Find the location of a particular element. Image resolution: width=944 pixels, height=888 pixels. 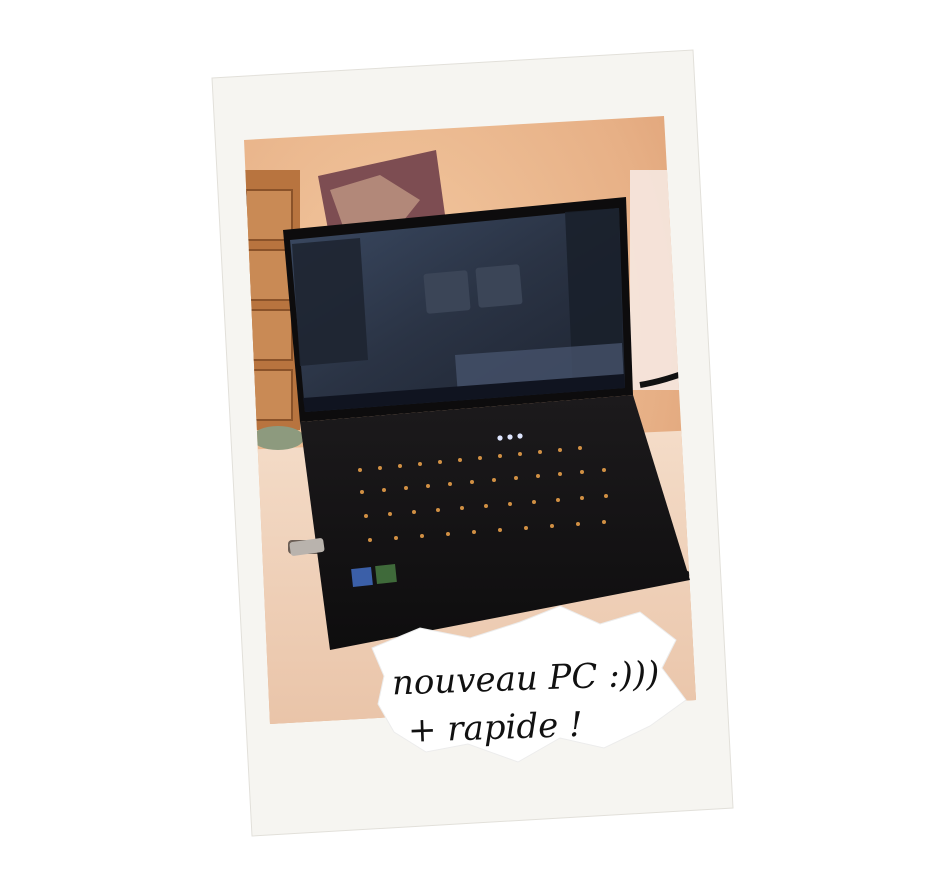

decor-object is located at coordinates (278, 438).